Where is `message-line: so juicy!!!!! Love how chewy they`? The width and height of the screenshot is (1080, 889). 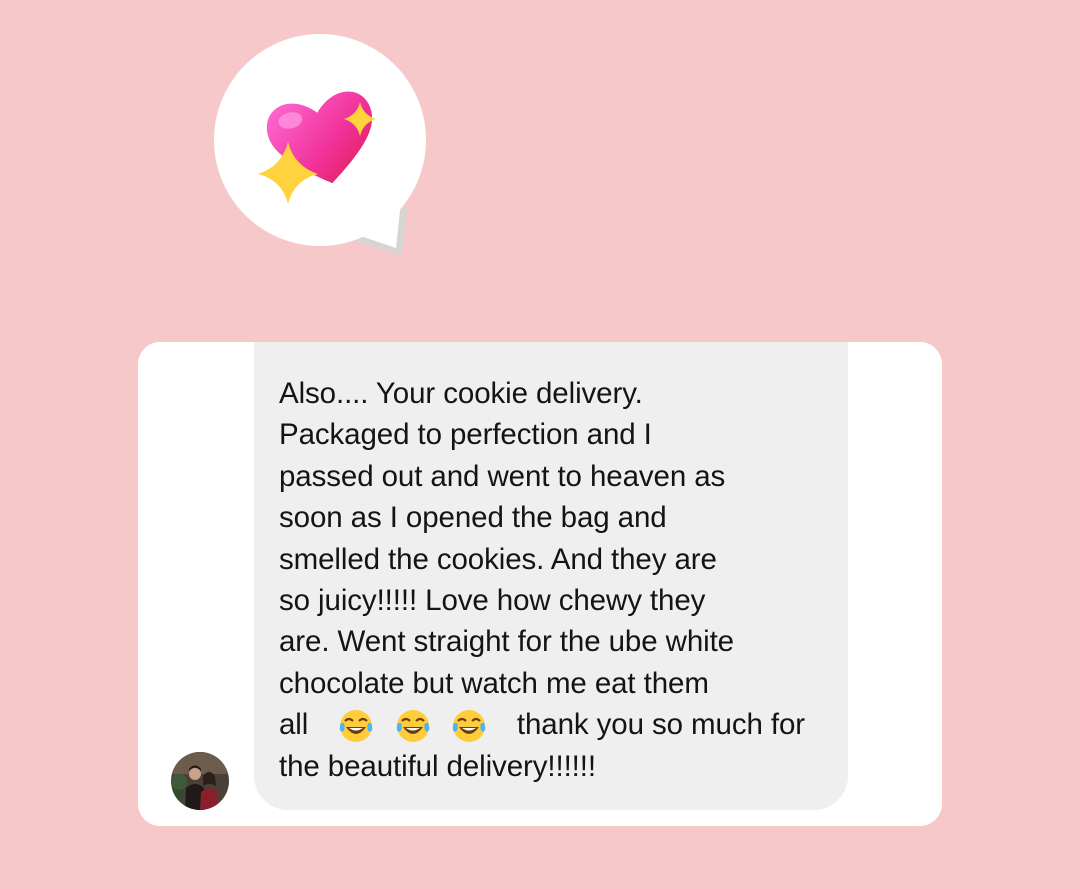 message-line: so juicy!!!!! Love how chewy they is located at coordinates (492, 601).